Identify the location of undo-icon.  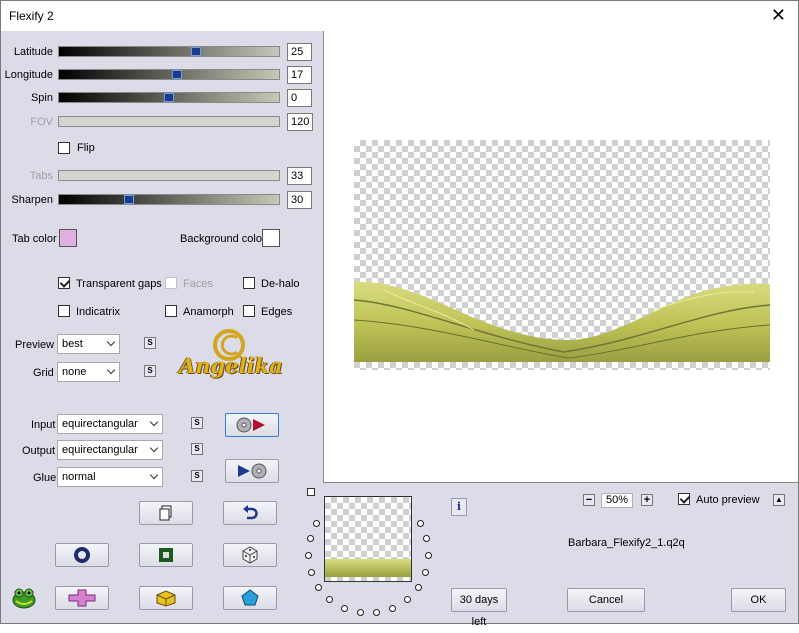
(250, 512).